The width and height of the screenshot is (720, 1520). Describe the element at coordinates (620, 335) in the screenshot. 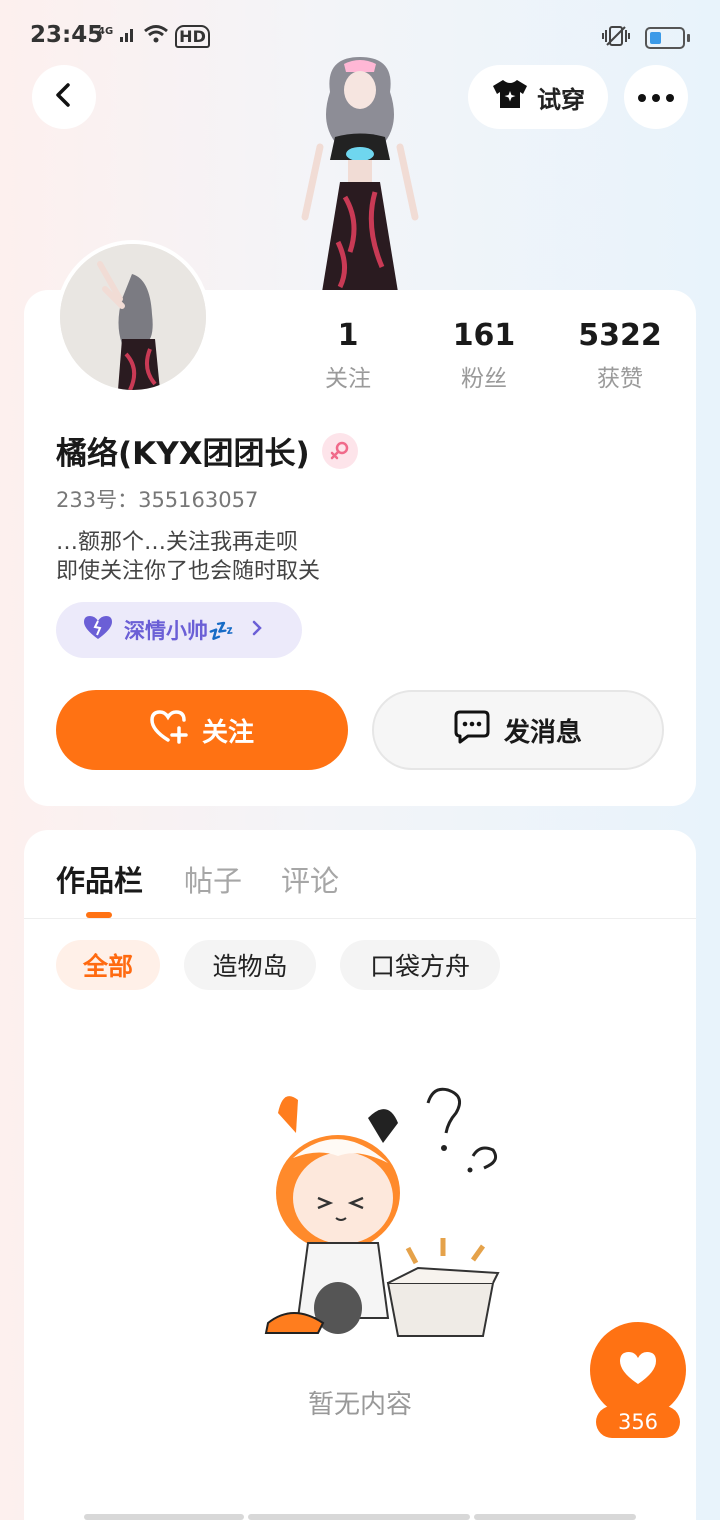

I see `likes-count: 5322` at that location.